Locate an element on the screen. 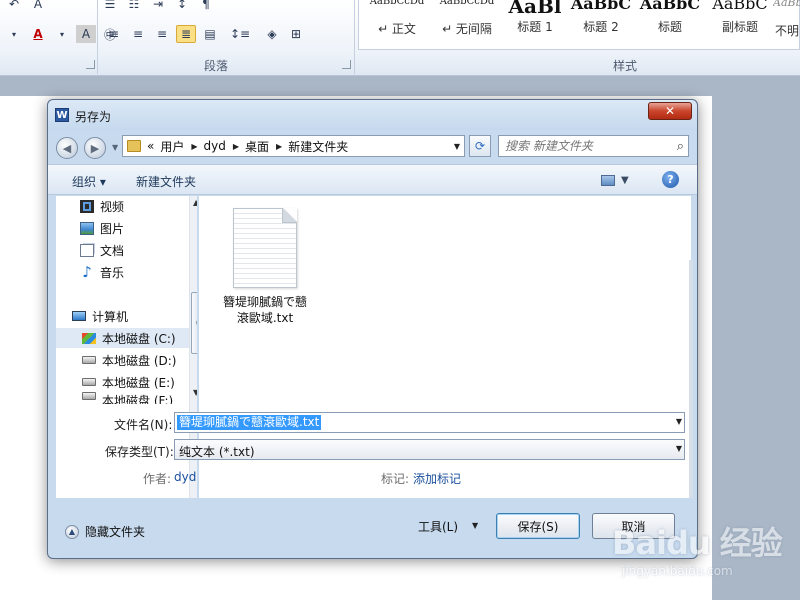 This screenshot has width=800, height=600. numbering-icon: ☷ is located at coordinates (134, 6).